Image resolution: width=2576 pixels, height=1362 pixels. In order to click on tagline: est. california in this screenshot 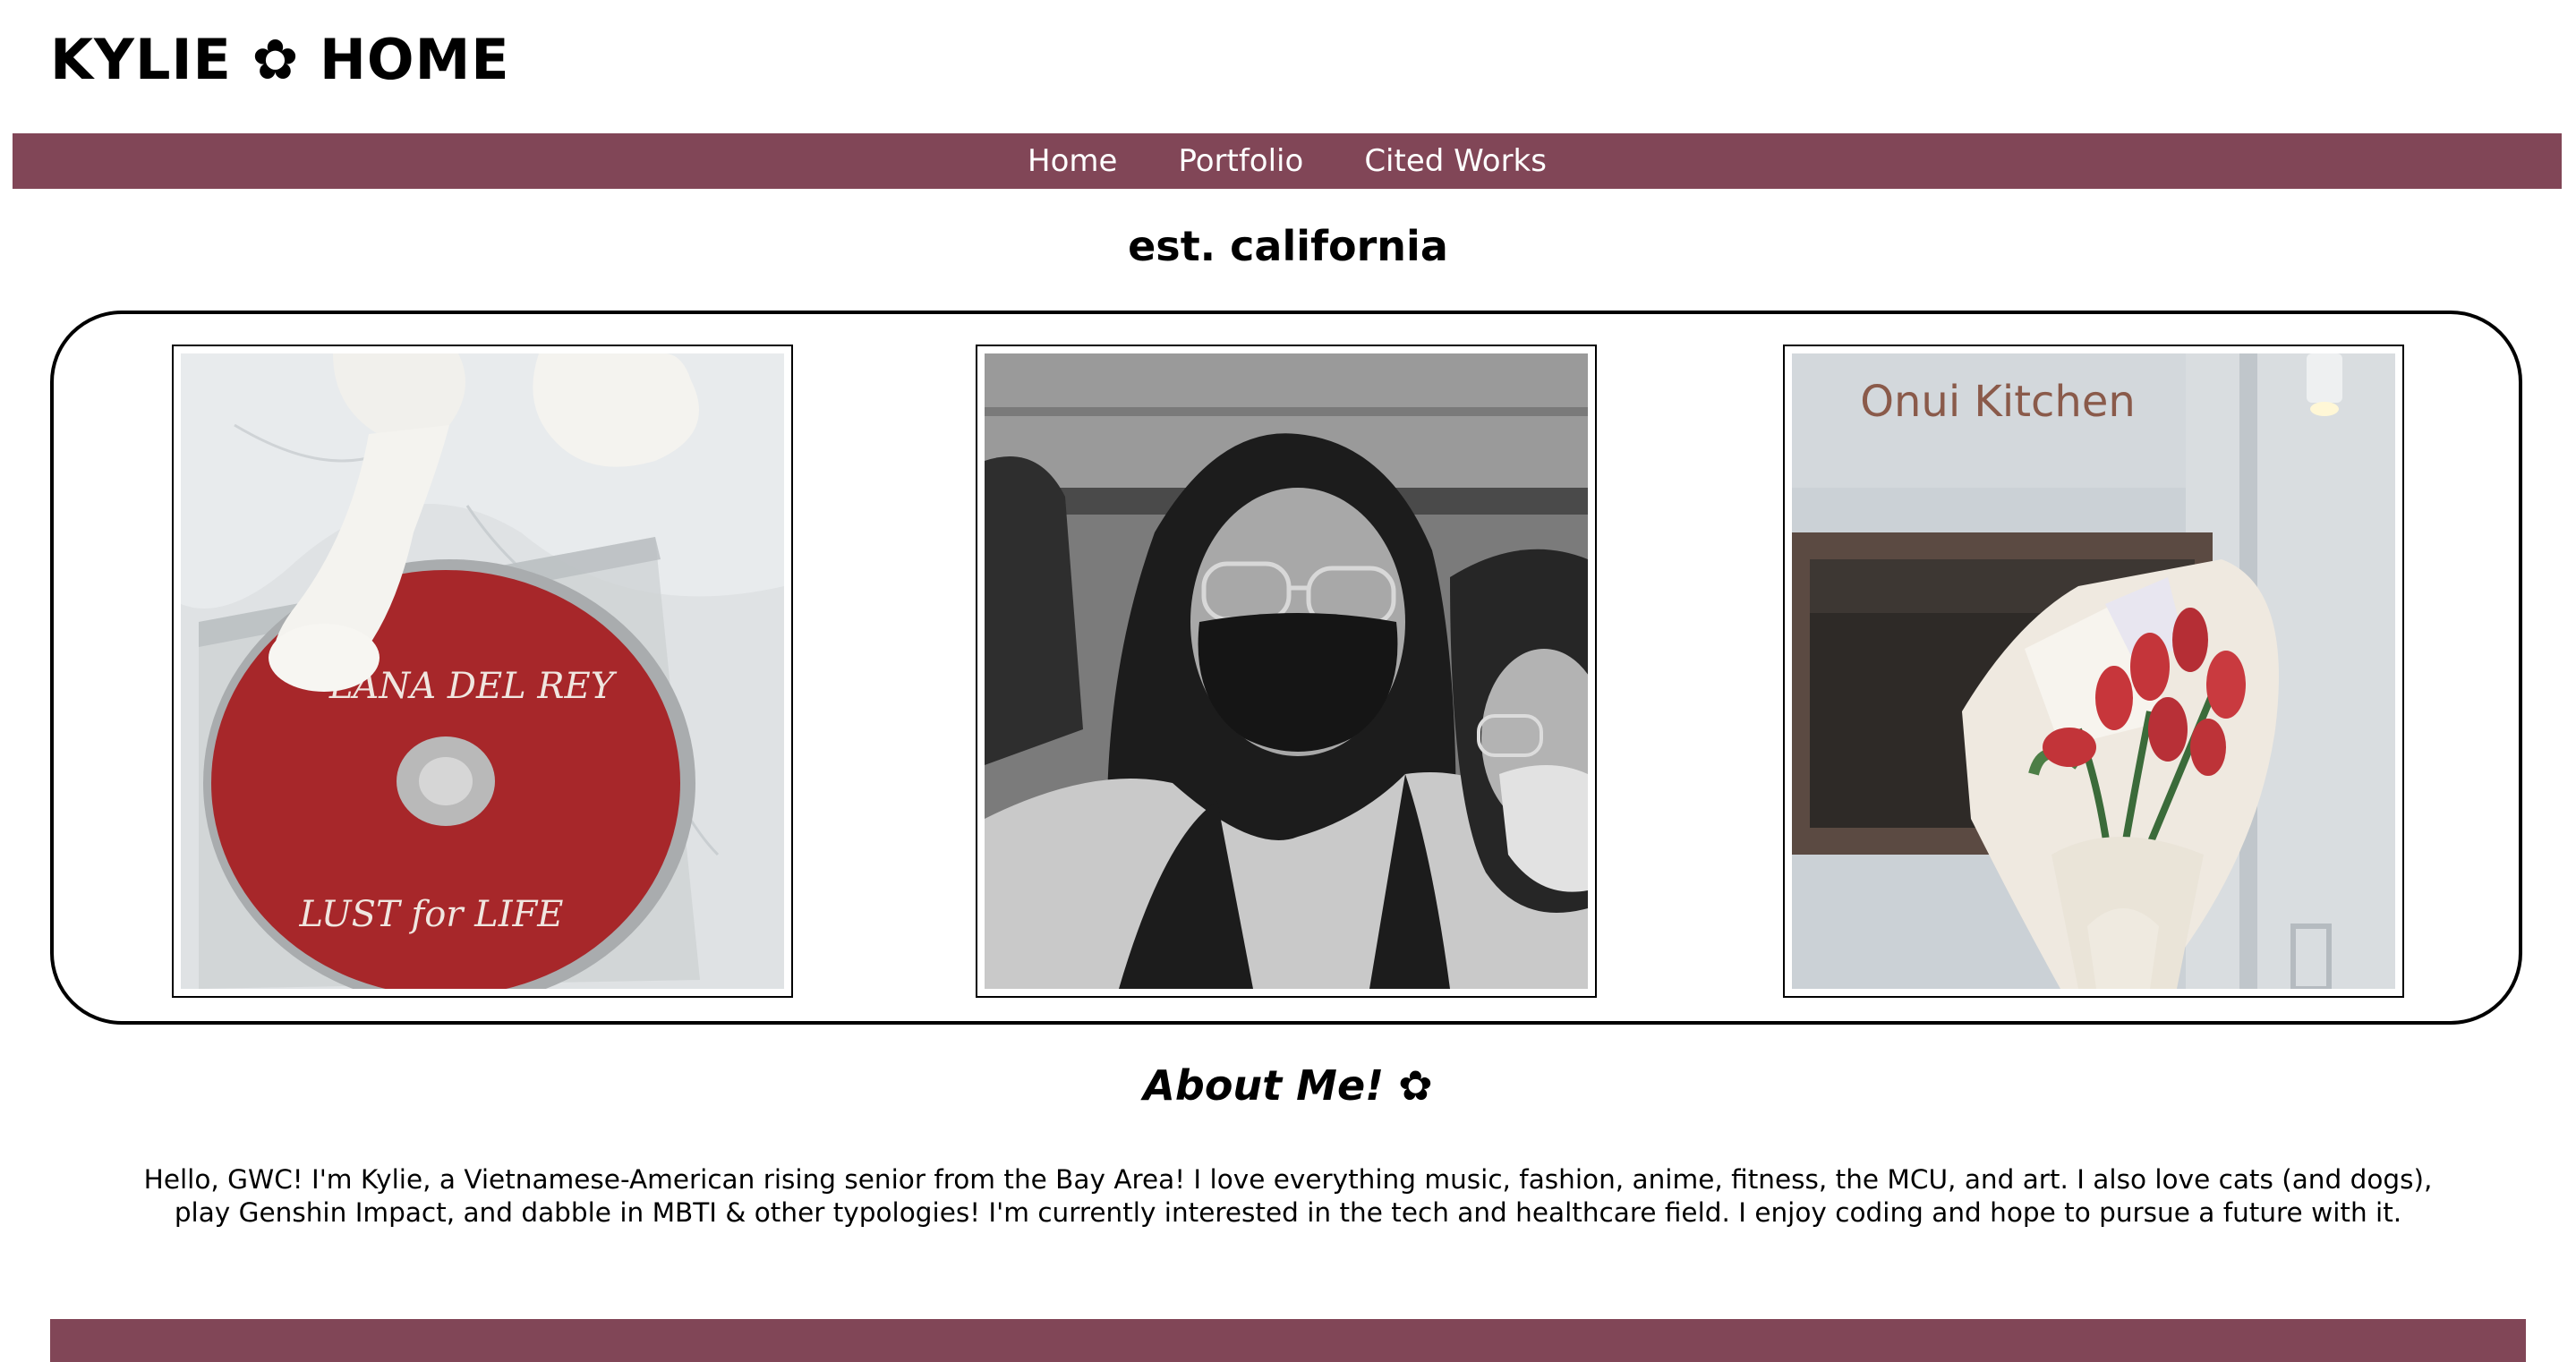, I will do `click(1288, 246)`.